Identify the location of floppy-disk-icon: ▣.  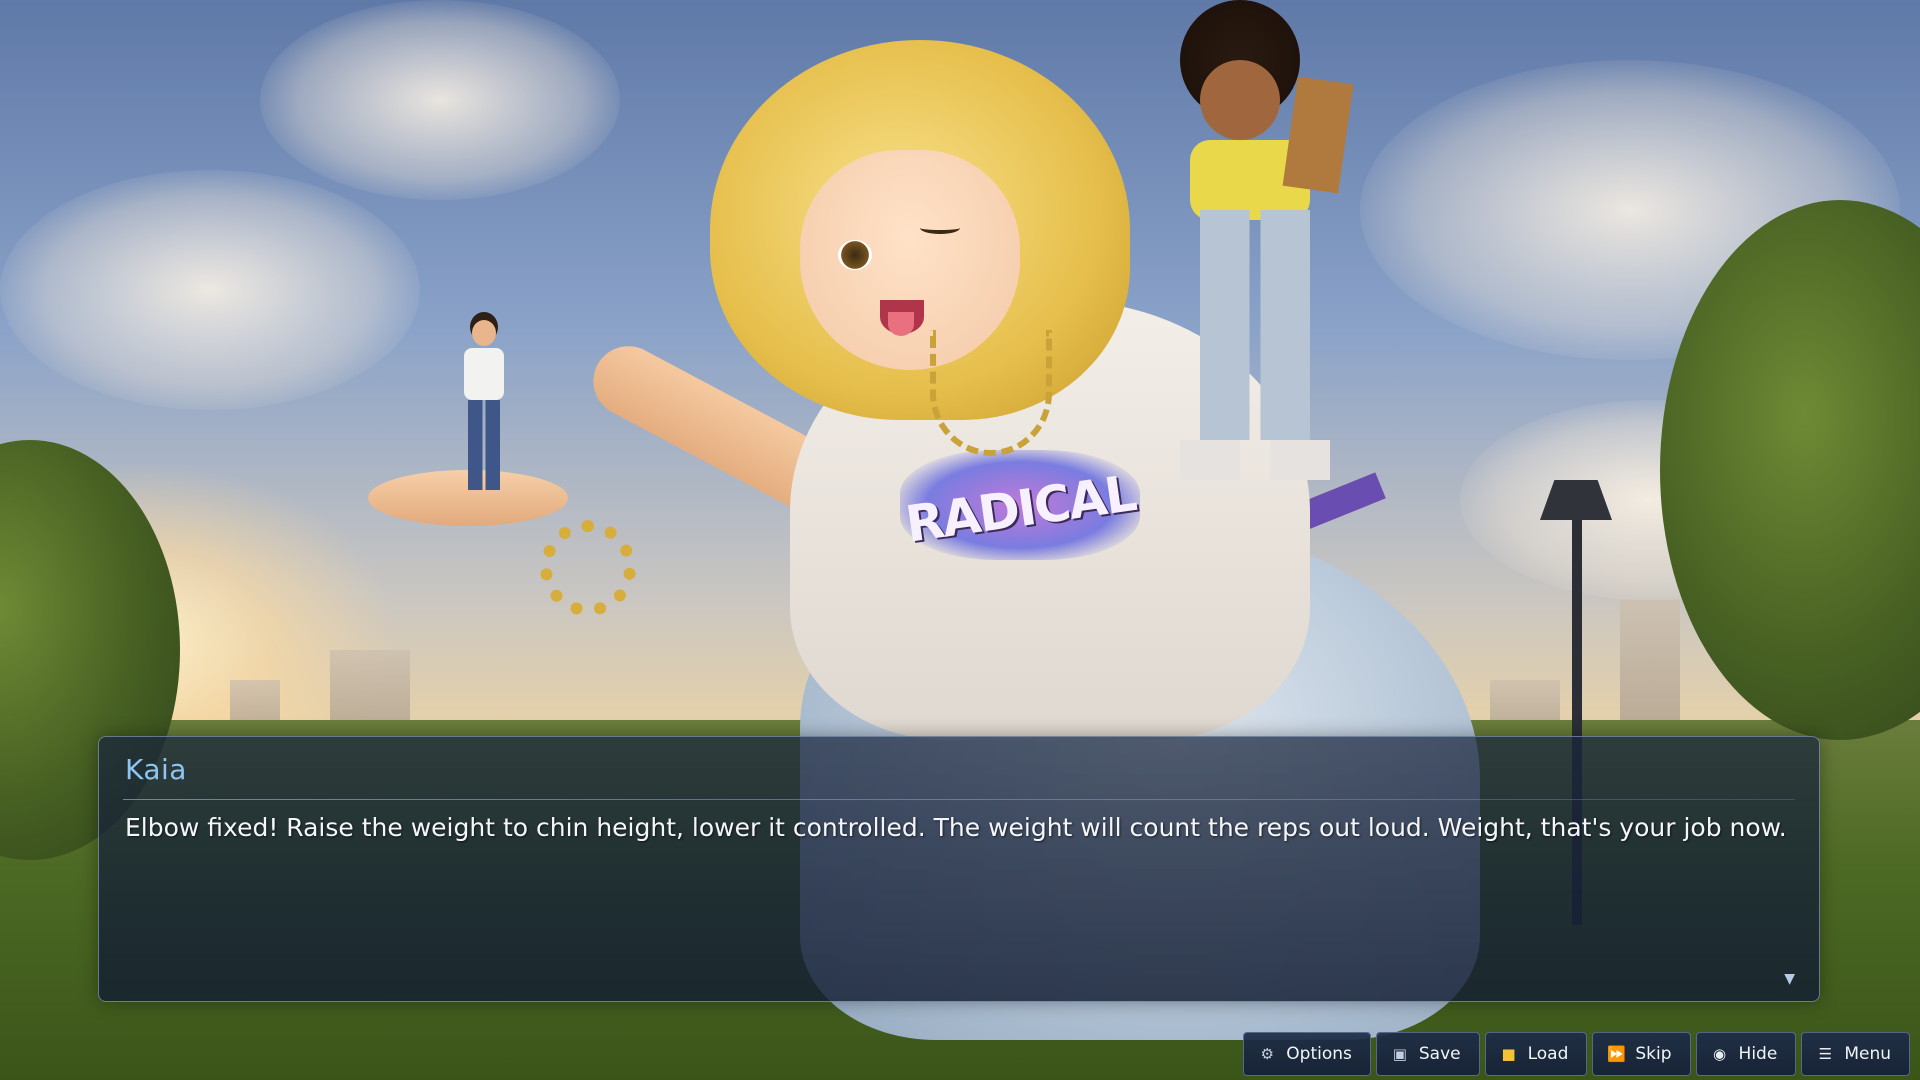
(1399, 1054).